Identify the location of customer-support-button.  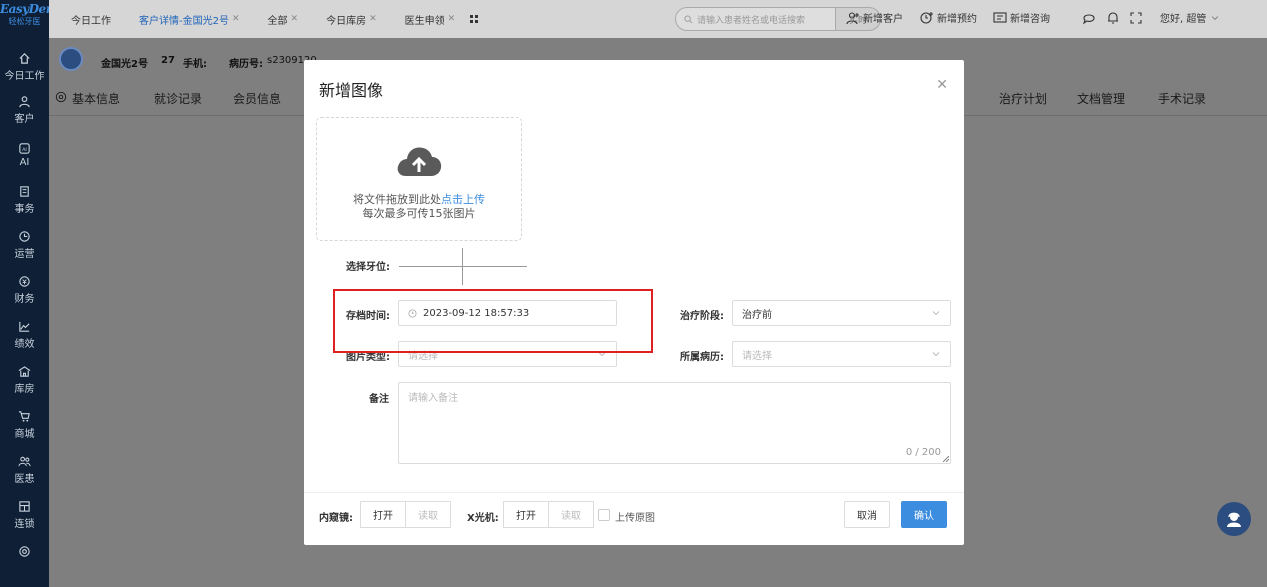
(1234, 519).